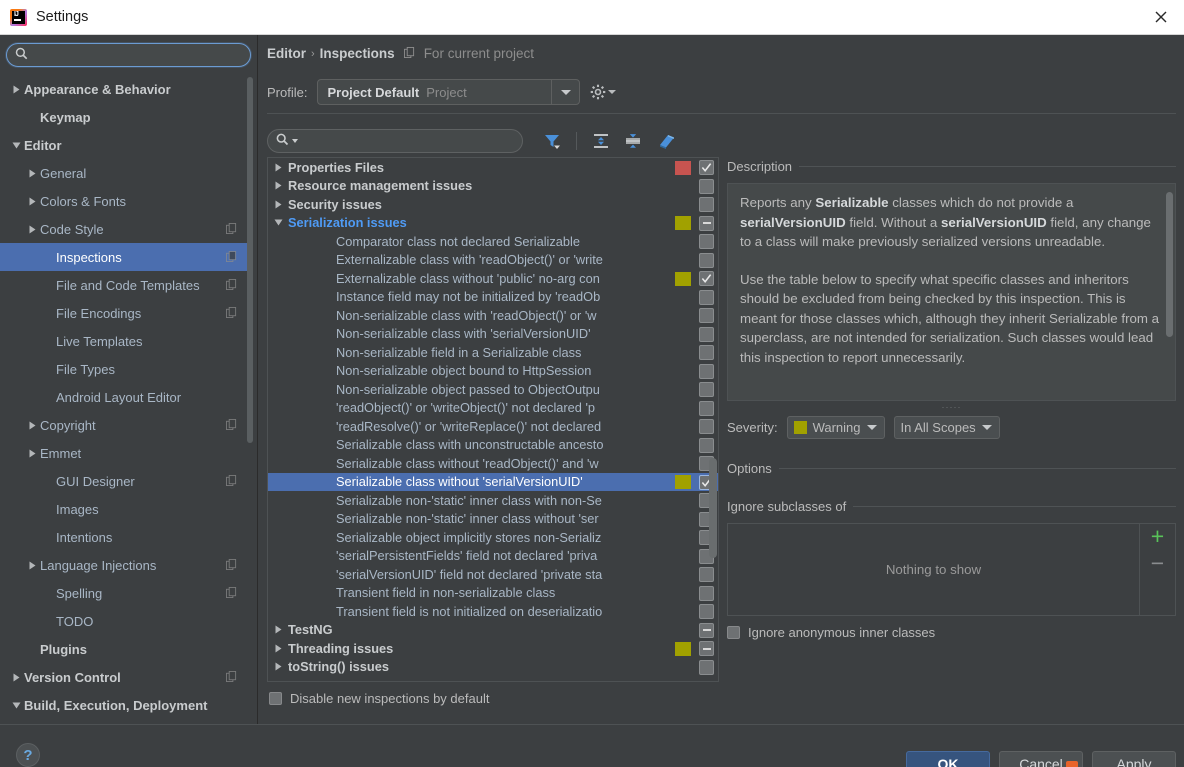 This screenshot has width=1184, height=767. Describe the element at coordinates (124, 509) in the screenshot. I see `sidebar-item-images: Images` at that location.